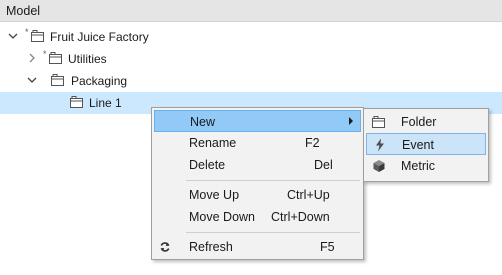 The height and width of the screenshot is (275, 502). I want to click on tree-node-label: Utilities, so click(87, 59).